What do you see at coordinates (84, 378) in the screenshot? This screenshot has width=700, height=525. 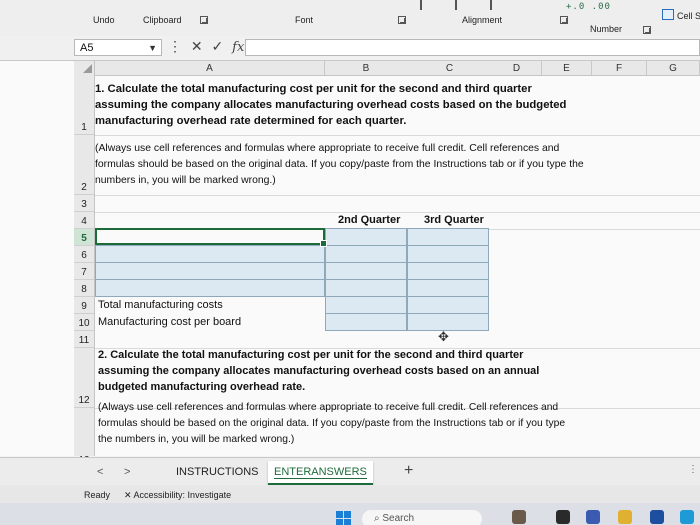 I see `row-header-12: 12` at bounding box center [84, 378].